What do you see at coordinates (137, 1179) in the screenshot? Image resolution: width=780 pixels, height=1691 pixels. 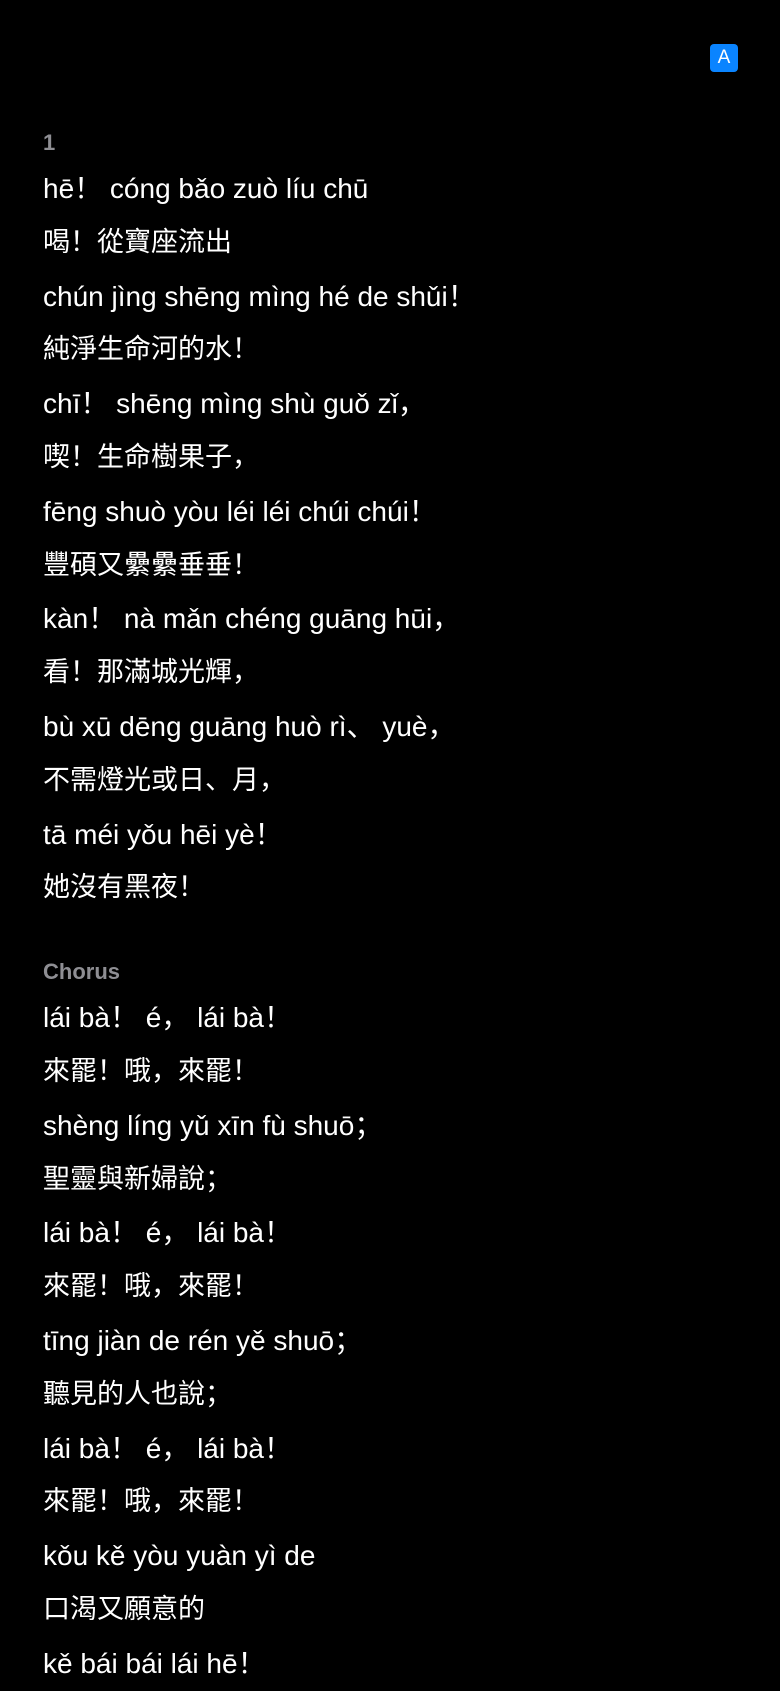 I see `lyric-line-chinese: 聖靈與新婦說；` at bounding box center [137, 1179].